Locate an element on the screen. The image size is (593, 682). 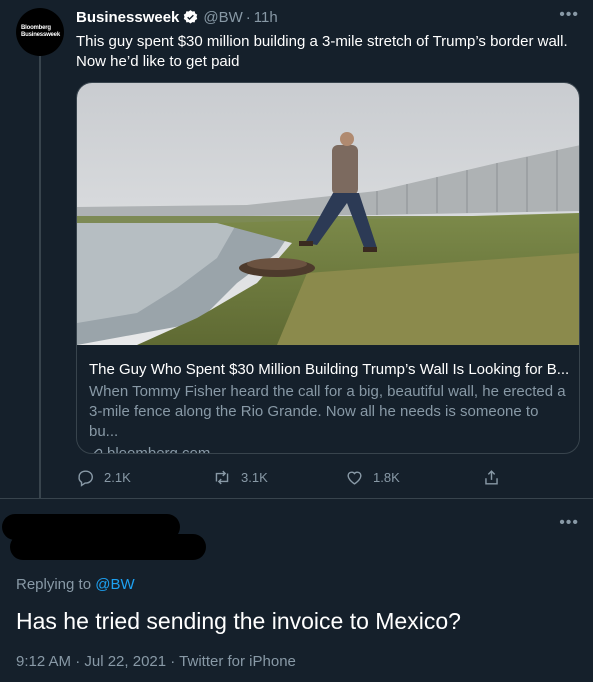
replying-to: Replying to @BW is located at coordinates (75, 584).